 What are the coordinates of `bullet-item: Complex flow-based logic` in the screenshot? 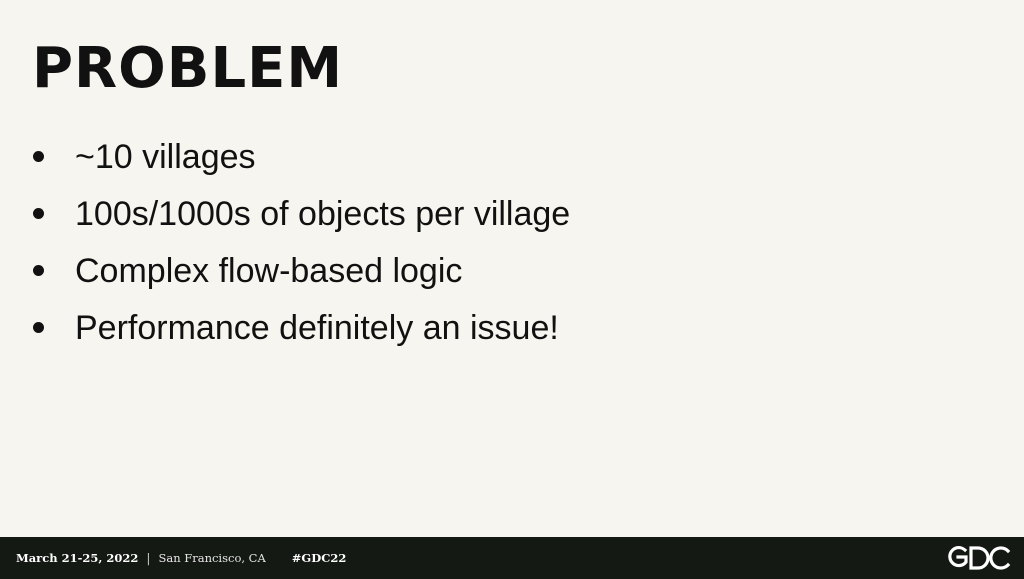 It's located at (300, 270).